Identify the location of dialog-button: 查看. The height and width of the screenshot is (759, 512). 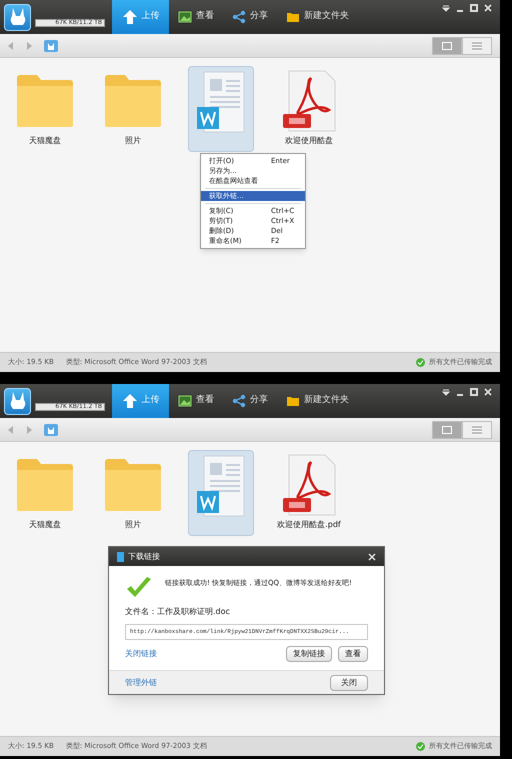
(353, 654).